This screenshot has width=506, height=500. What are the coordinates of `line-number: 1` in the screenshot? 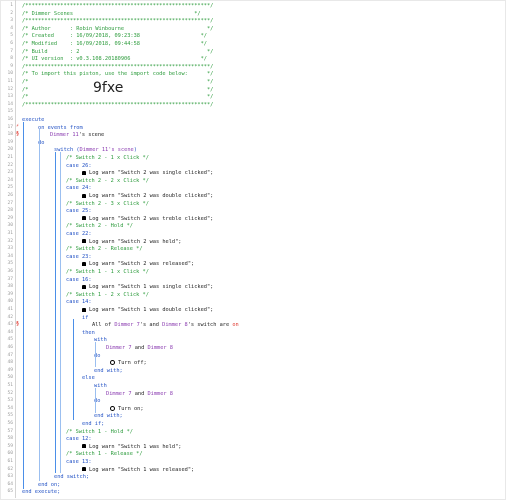 It's located at (11, 5).